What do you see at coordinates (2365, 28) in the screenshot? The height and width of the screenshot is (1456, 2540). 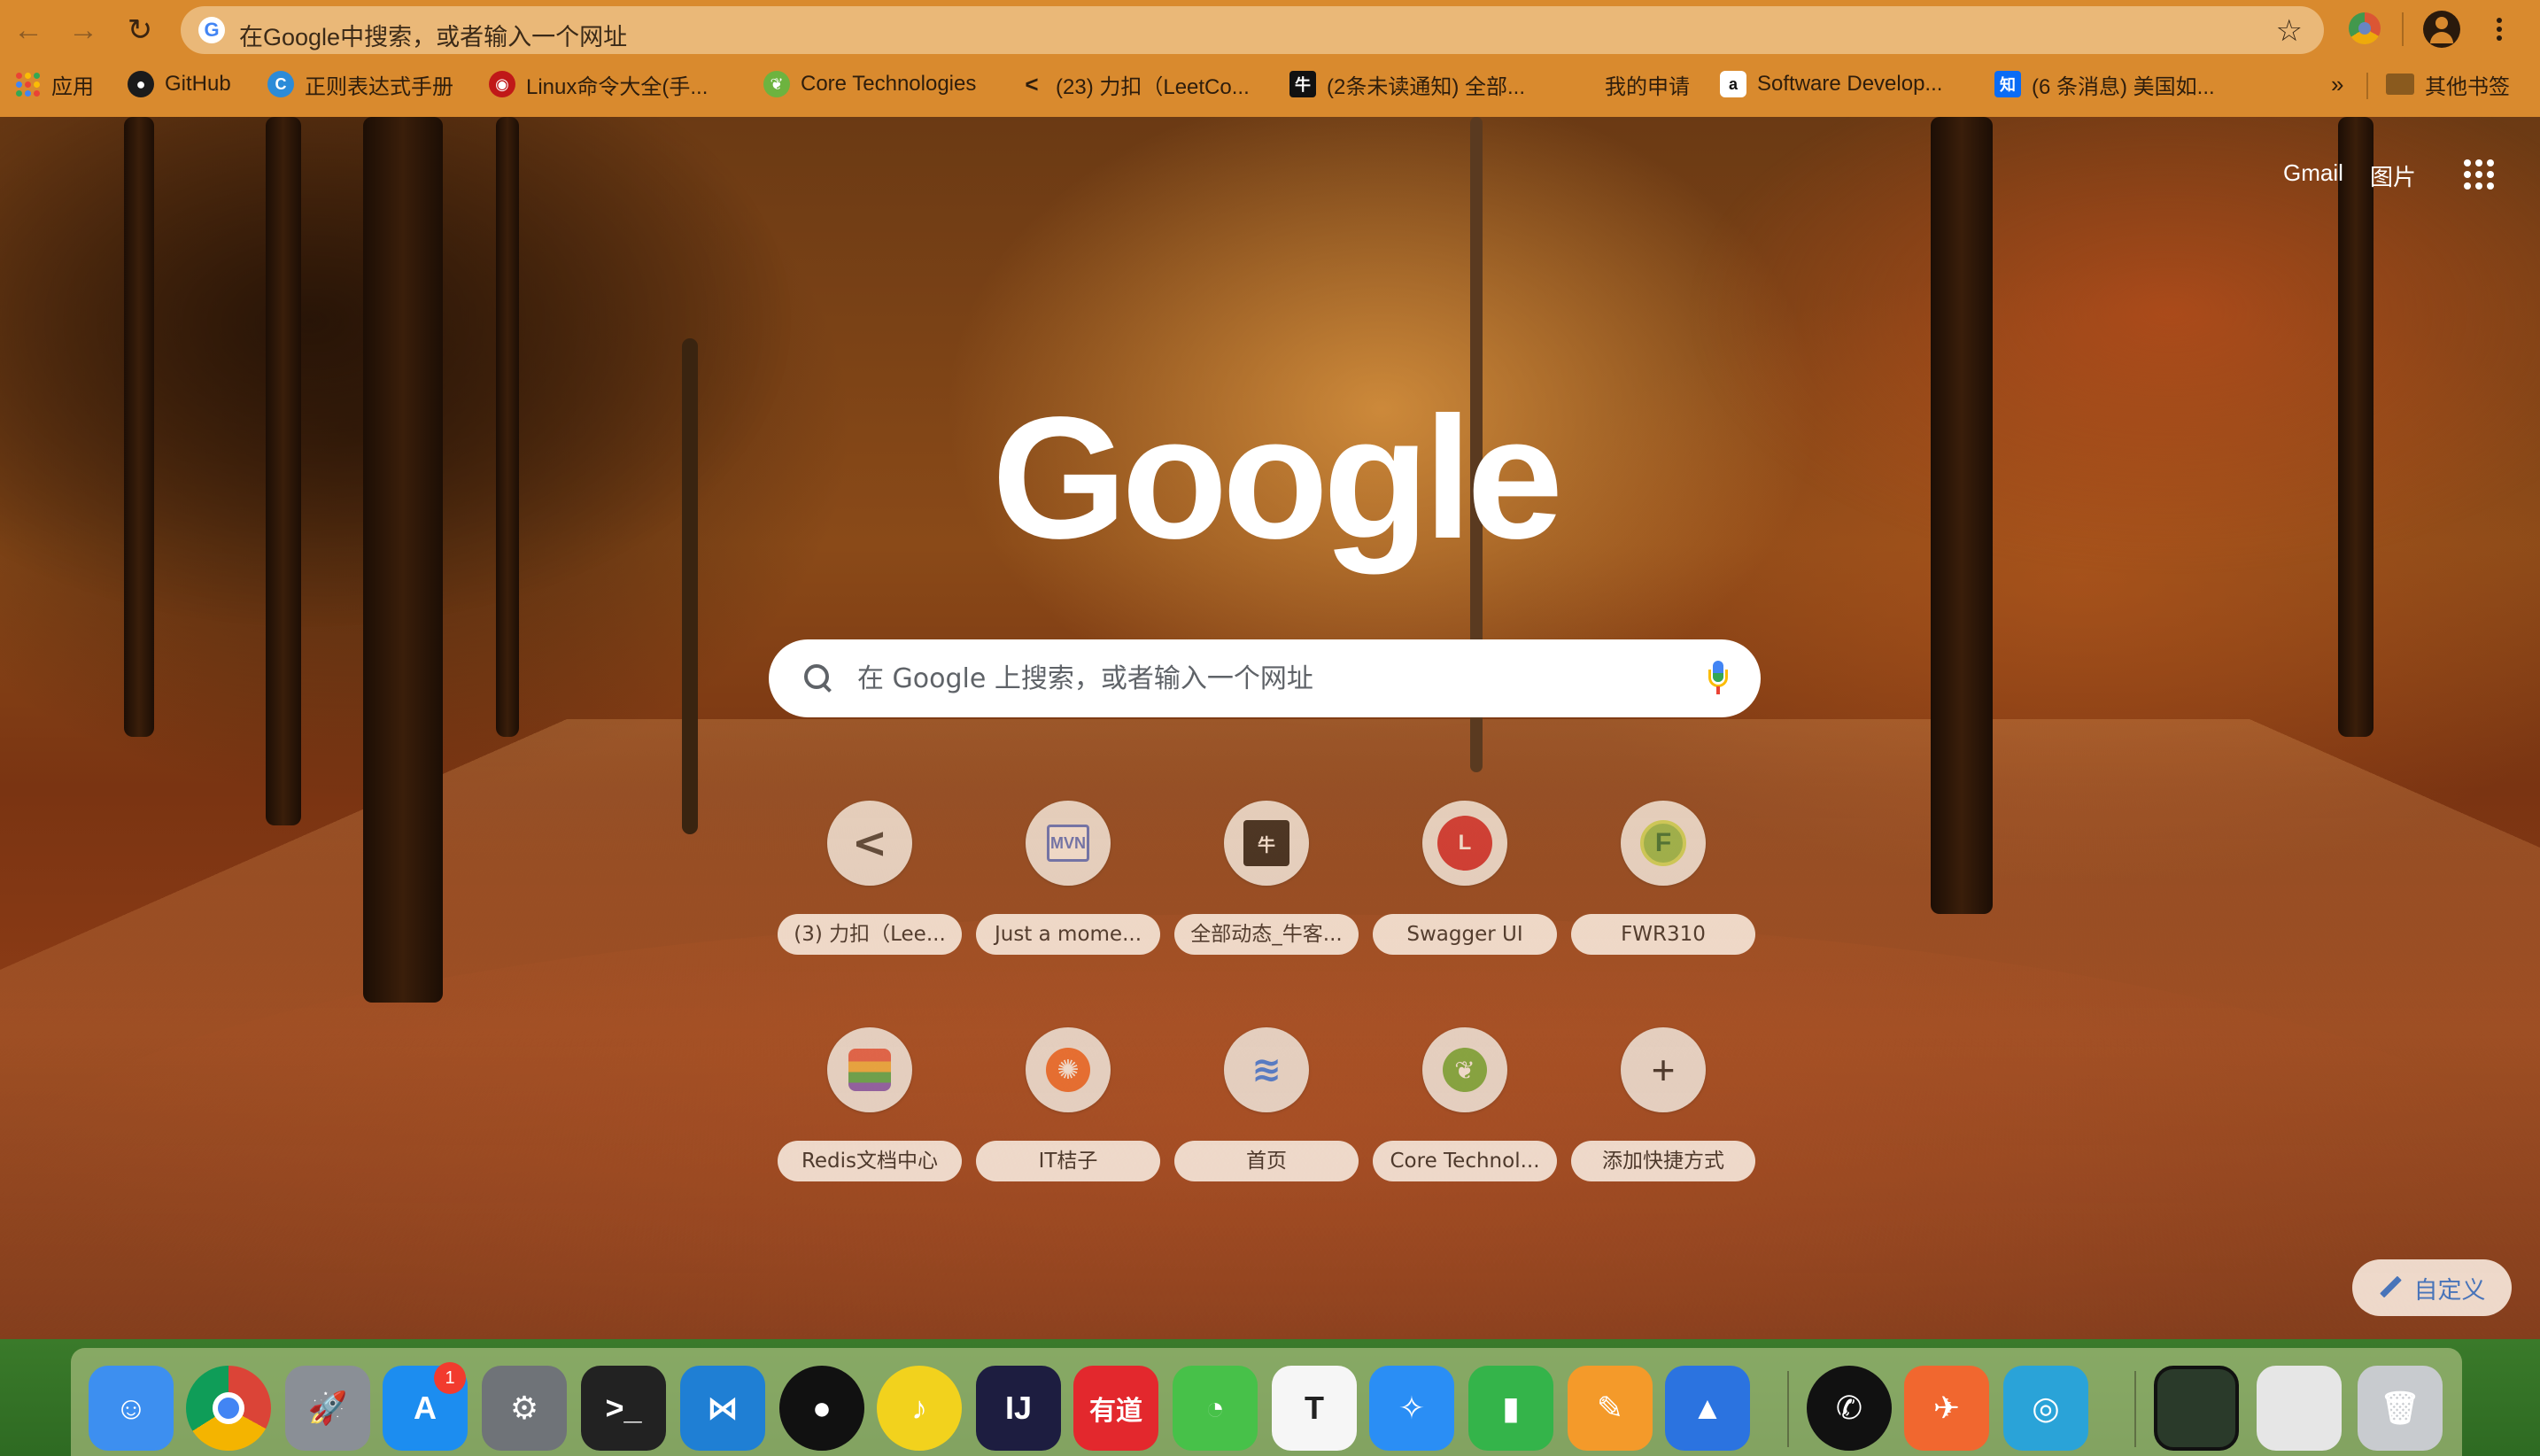 I see `extension-icon` at bounding box center [2365, 28].